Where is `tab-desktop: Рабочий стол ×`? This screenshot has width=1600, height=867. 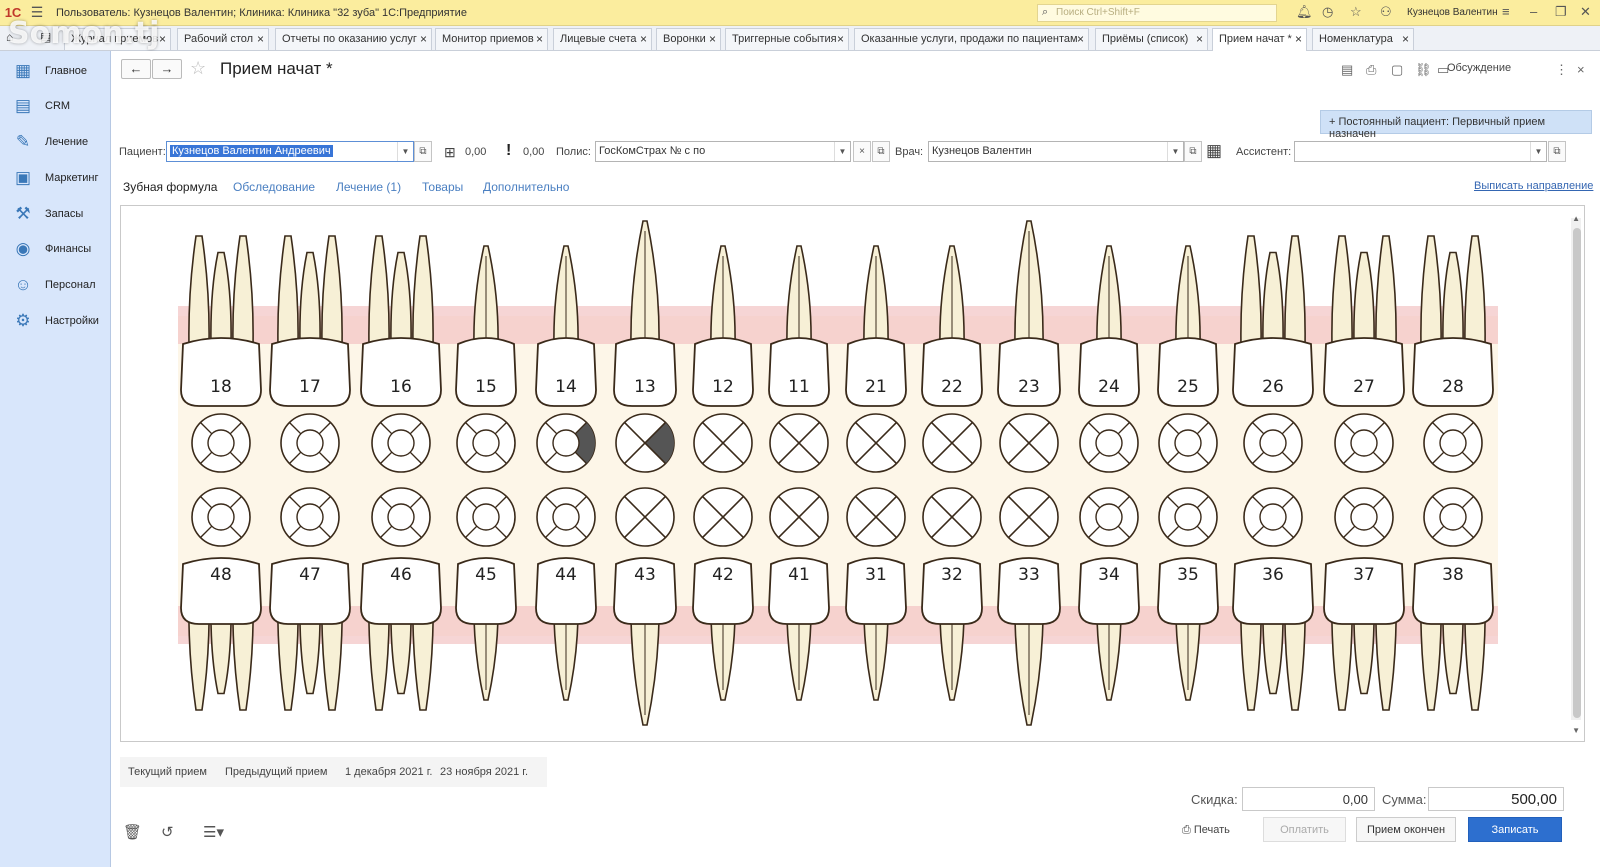 tab-desktop: Рабочий стол × is located at coordinates (223, 39).